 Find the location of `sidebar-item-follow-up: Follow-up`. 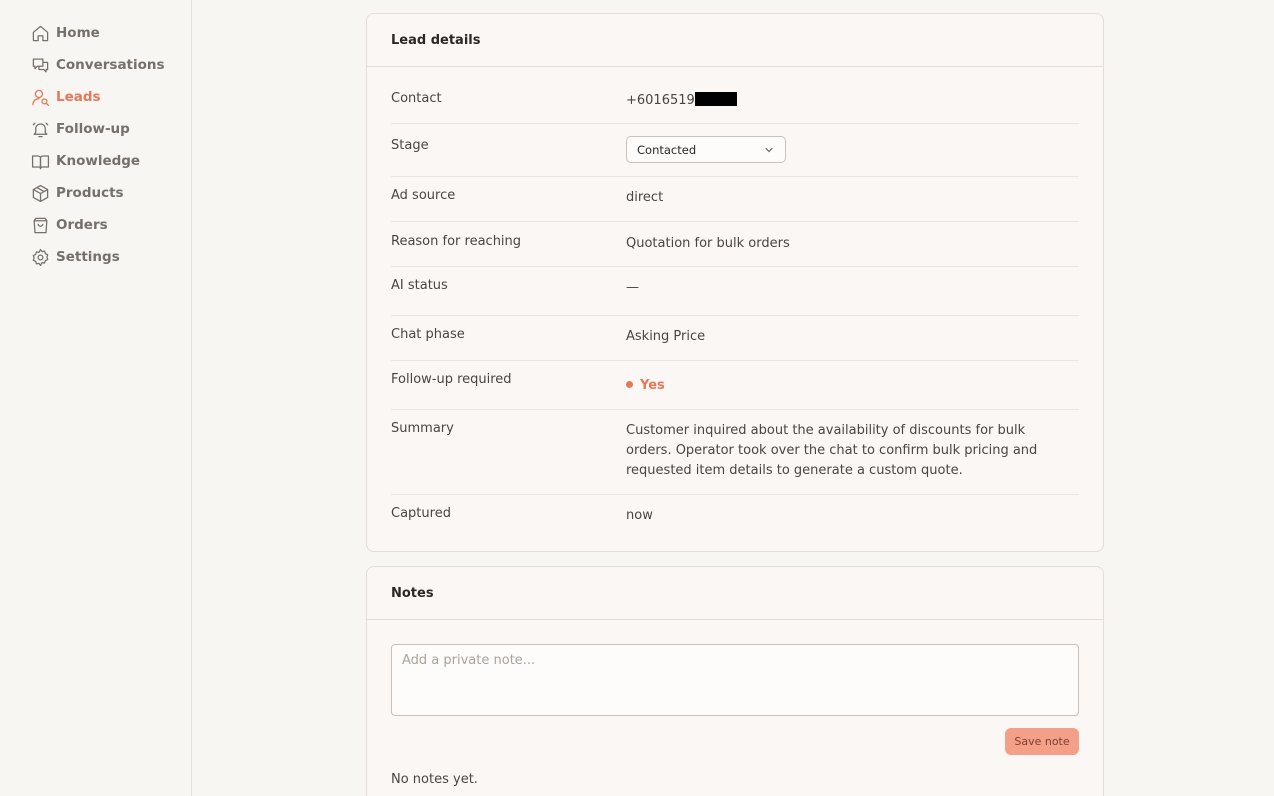

sidebar-item-follow-up: Follow-up is located at coordinates (95, 129).